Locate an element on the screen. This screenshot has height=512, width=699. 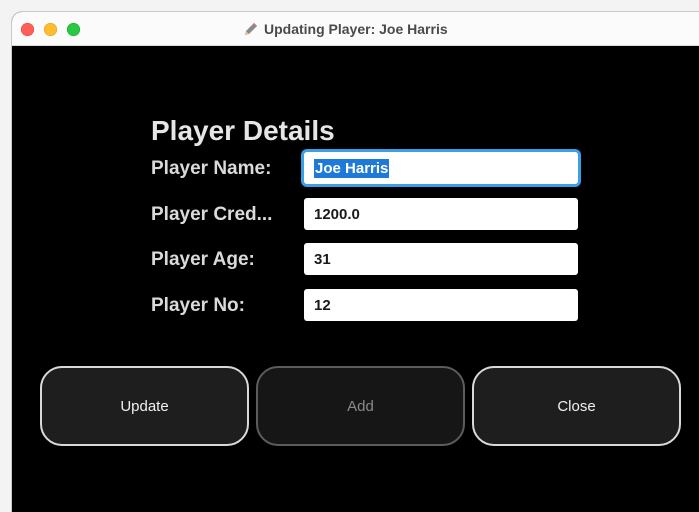
player-age-label: Player Age: is located at coordinates (203, 259).